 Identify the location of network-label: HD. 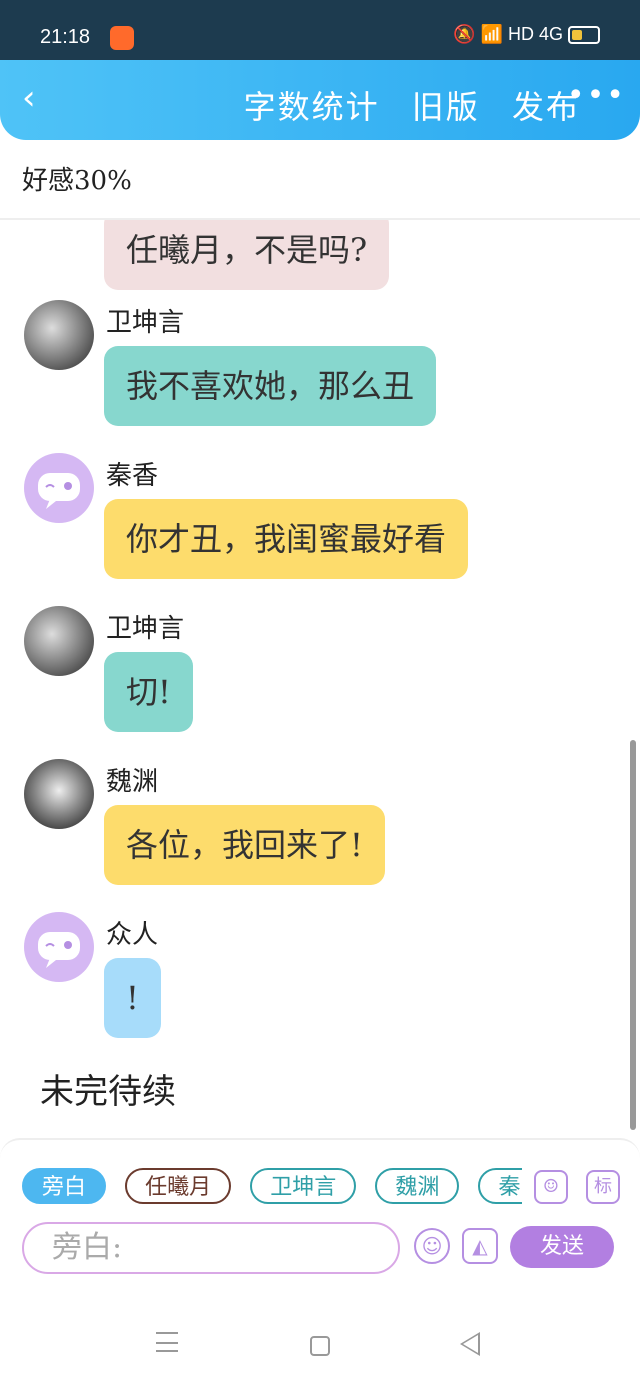
(520, 34).